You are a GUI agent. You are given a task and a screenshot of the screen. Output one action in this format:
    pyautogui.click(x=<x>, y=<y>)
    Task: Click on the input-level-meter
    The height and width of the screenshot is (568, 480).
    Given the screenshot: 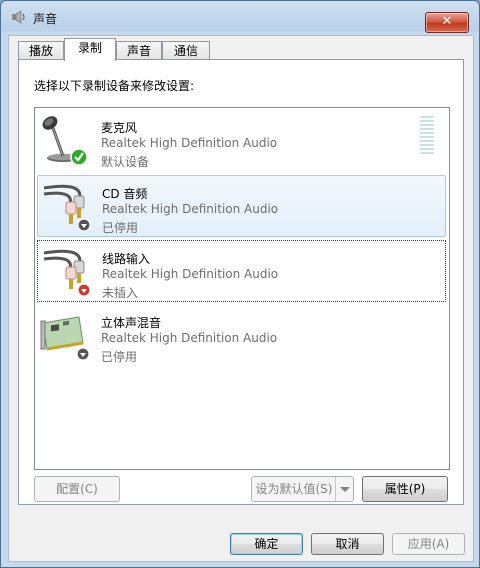 What is the action you would take?
    pyautogui.click(x=427, y=136)
    